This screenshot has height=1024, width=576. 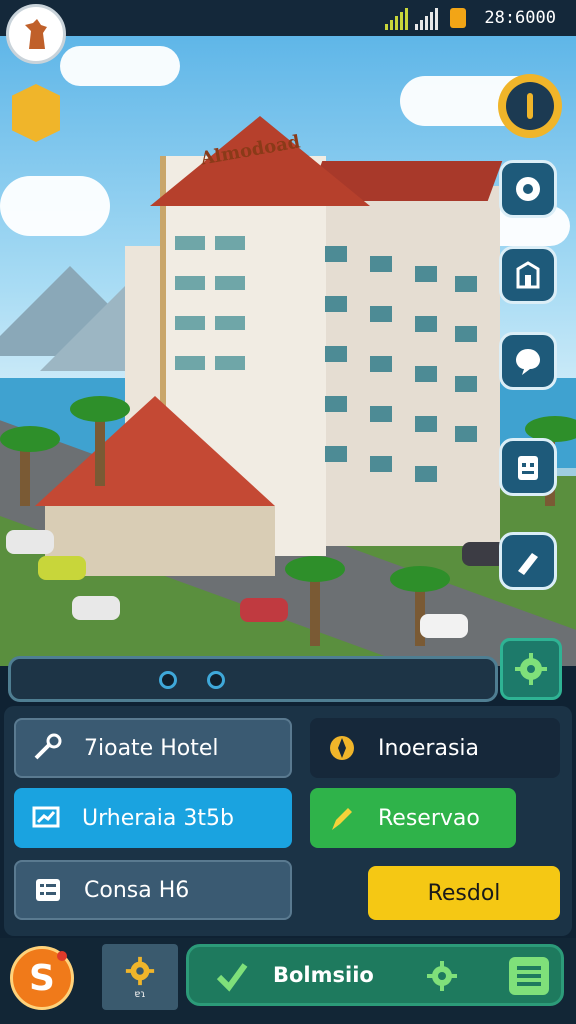 I want to click on status-bar: 28:6000, so click(x=288, y=18).